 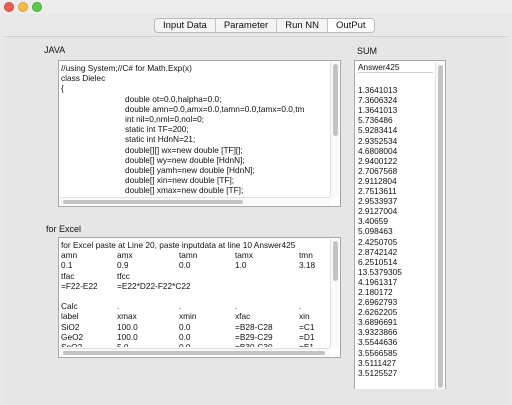 What do you see at coordinates (335, 261) in the screenshot?
I see `excel-vertical-scroll-thumb` at bounding box center [335, 261].